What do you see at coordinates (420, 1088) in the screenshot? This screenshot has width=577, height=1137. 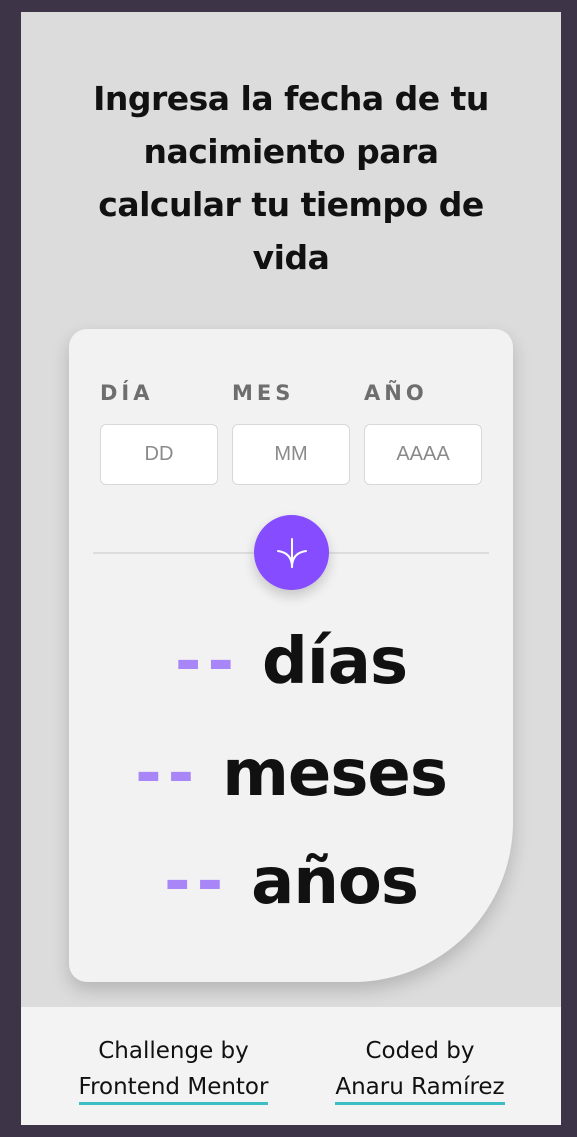 I see `author-link: Anaru Ramírez` at bounding box center [420, 1088].